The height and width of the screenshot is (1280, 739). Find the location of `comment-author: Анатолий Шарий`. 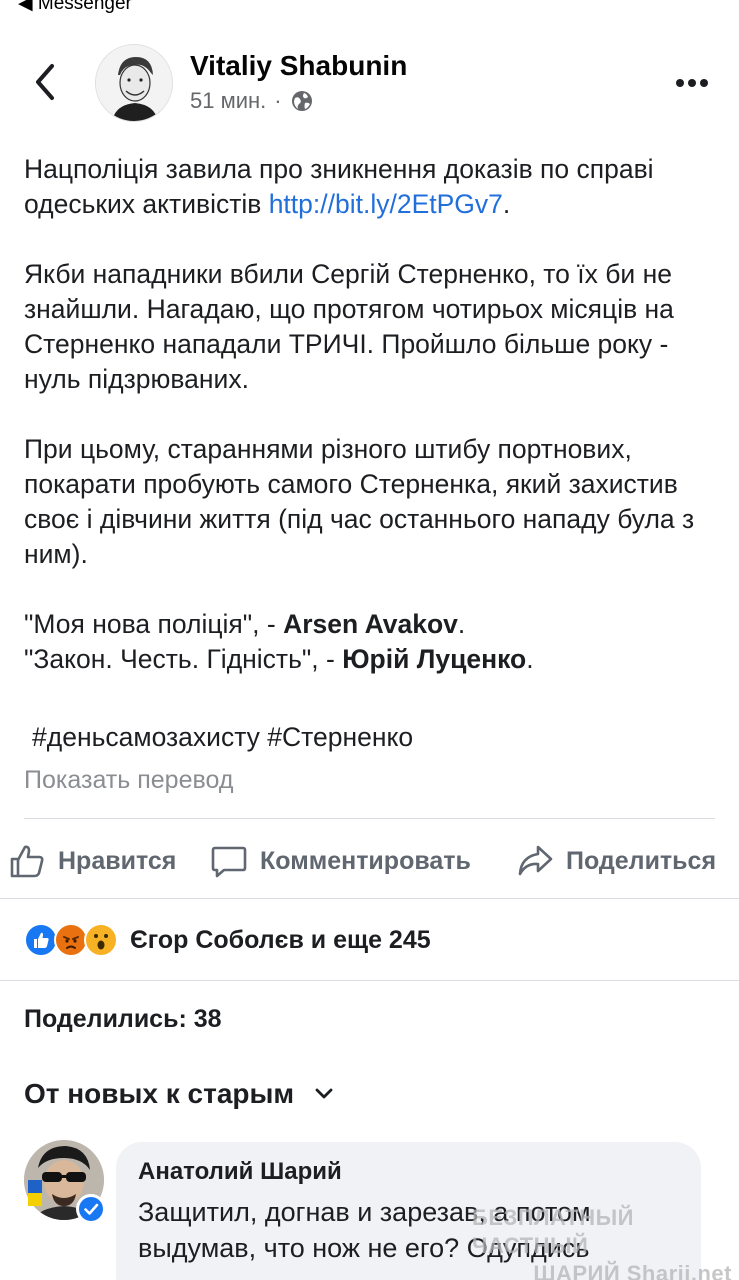

comment-author: Анатолий Шарий is located at coordinates (408, 1172).